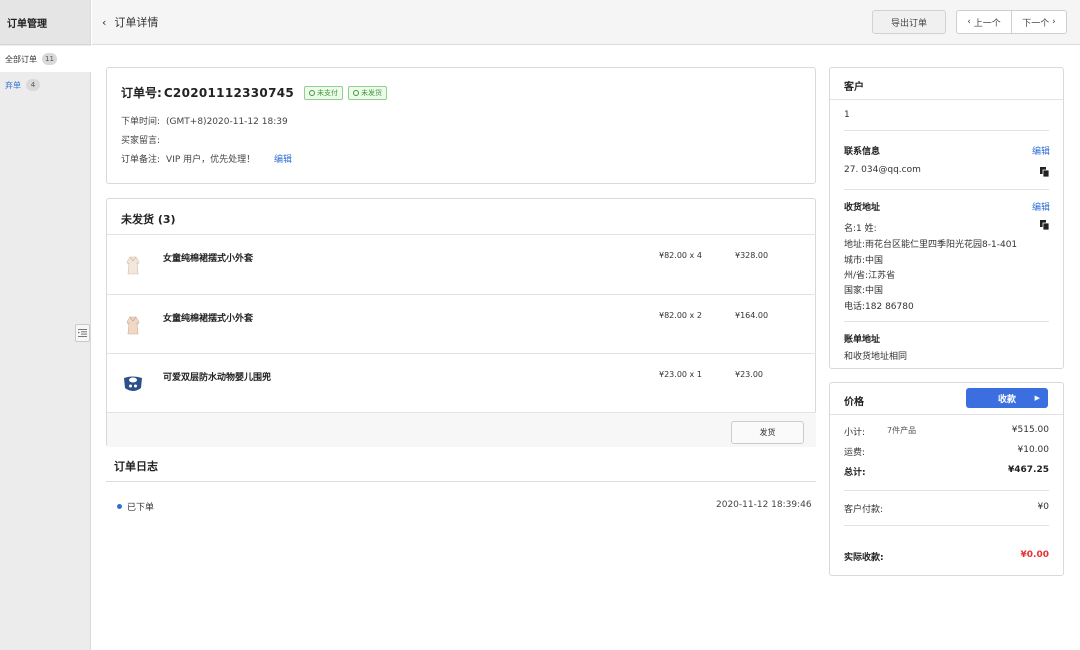 This screenshot has height=650, width=1080. What do you see at coordinates (864, 510) in the screenshot?
I see `customer-paid-label: 客户付款:` at bounding box center [864, 510].